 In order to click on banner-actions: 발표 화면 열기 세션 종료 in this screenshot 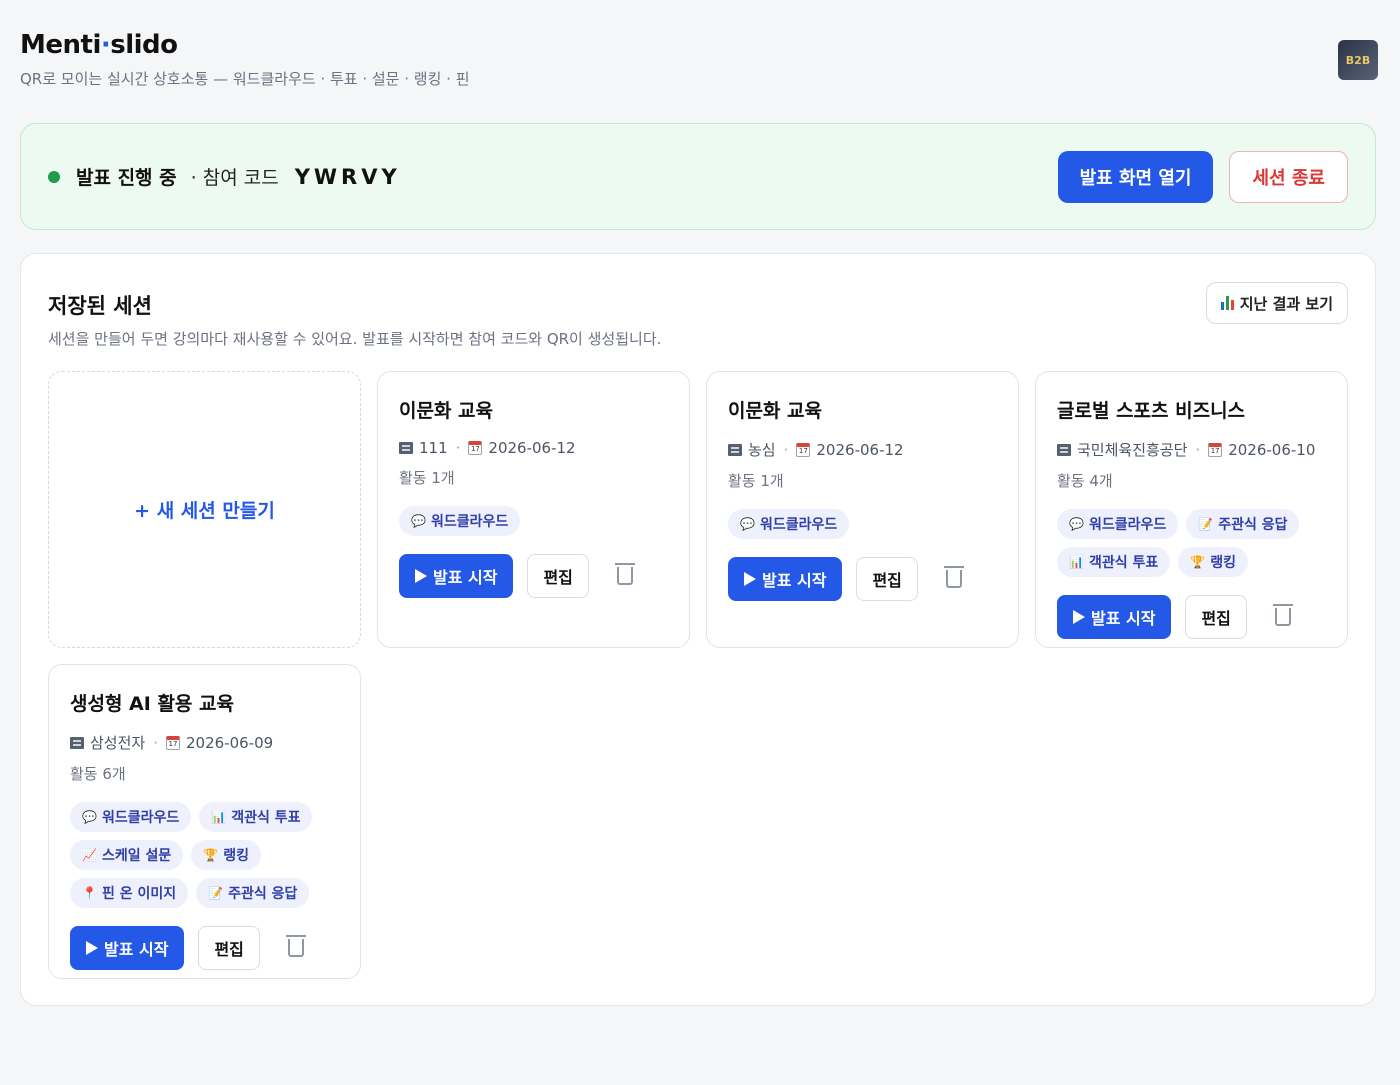, I will do `click(1202, 176)`.